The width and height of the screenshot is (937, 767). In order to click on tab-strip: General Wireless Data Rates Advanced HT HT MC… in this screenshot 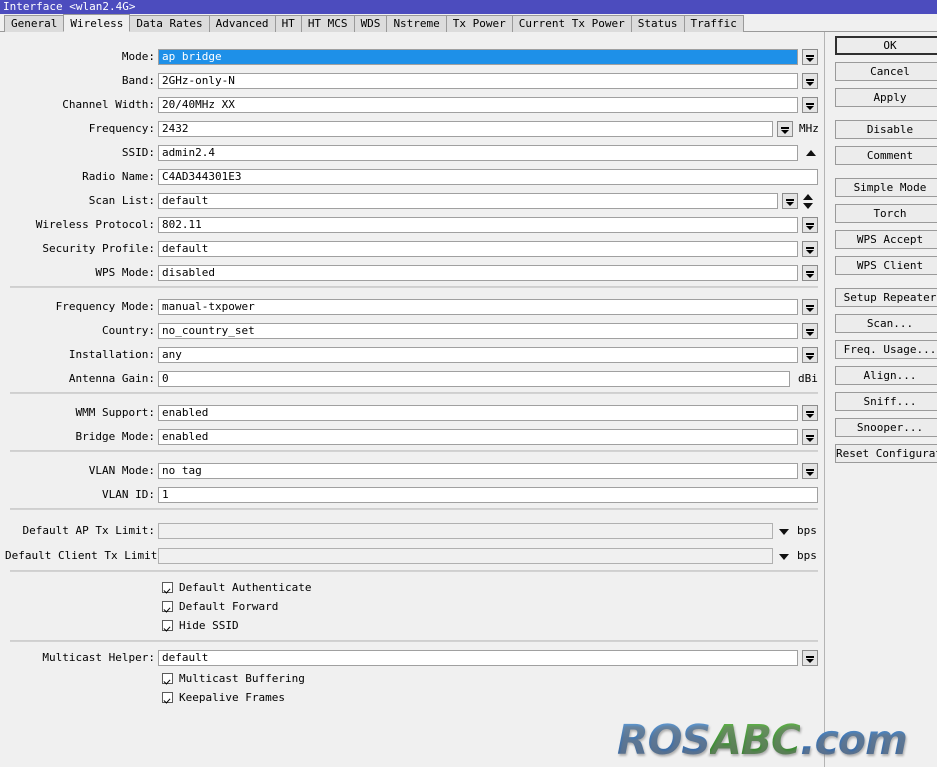, I will do `click(468, 23)`.